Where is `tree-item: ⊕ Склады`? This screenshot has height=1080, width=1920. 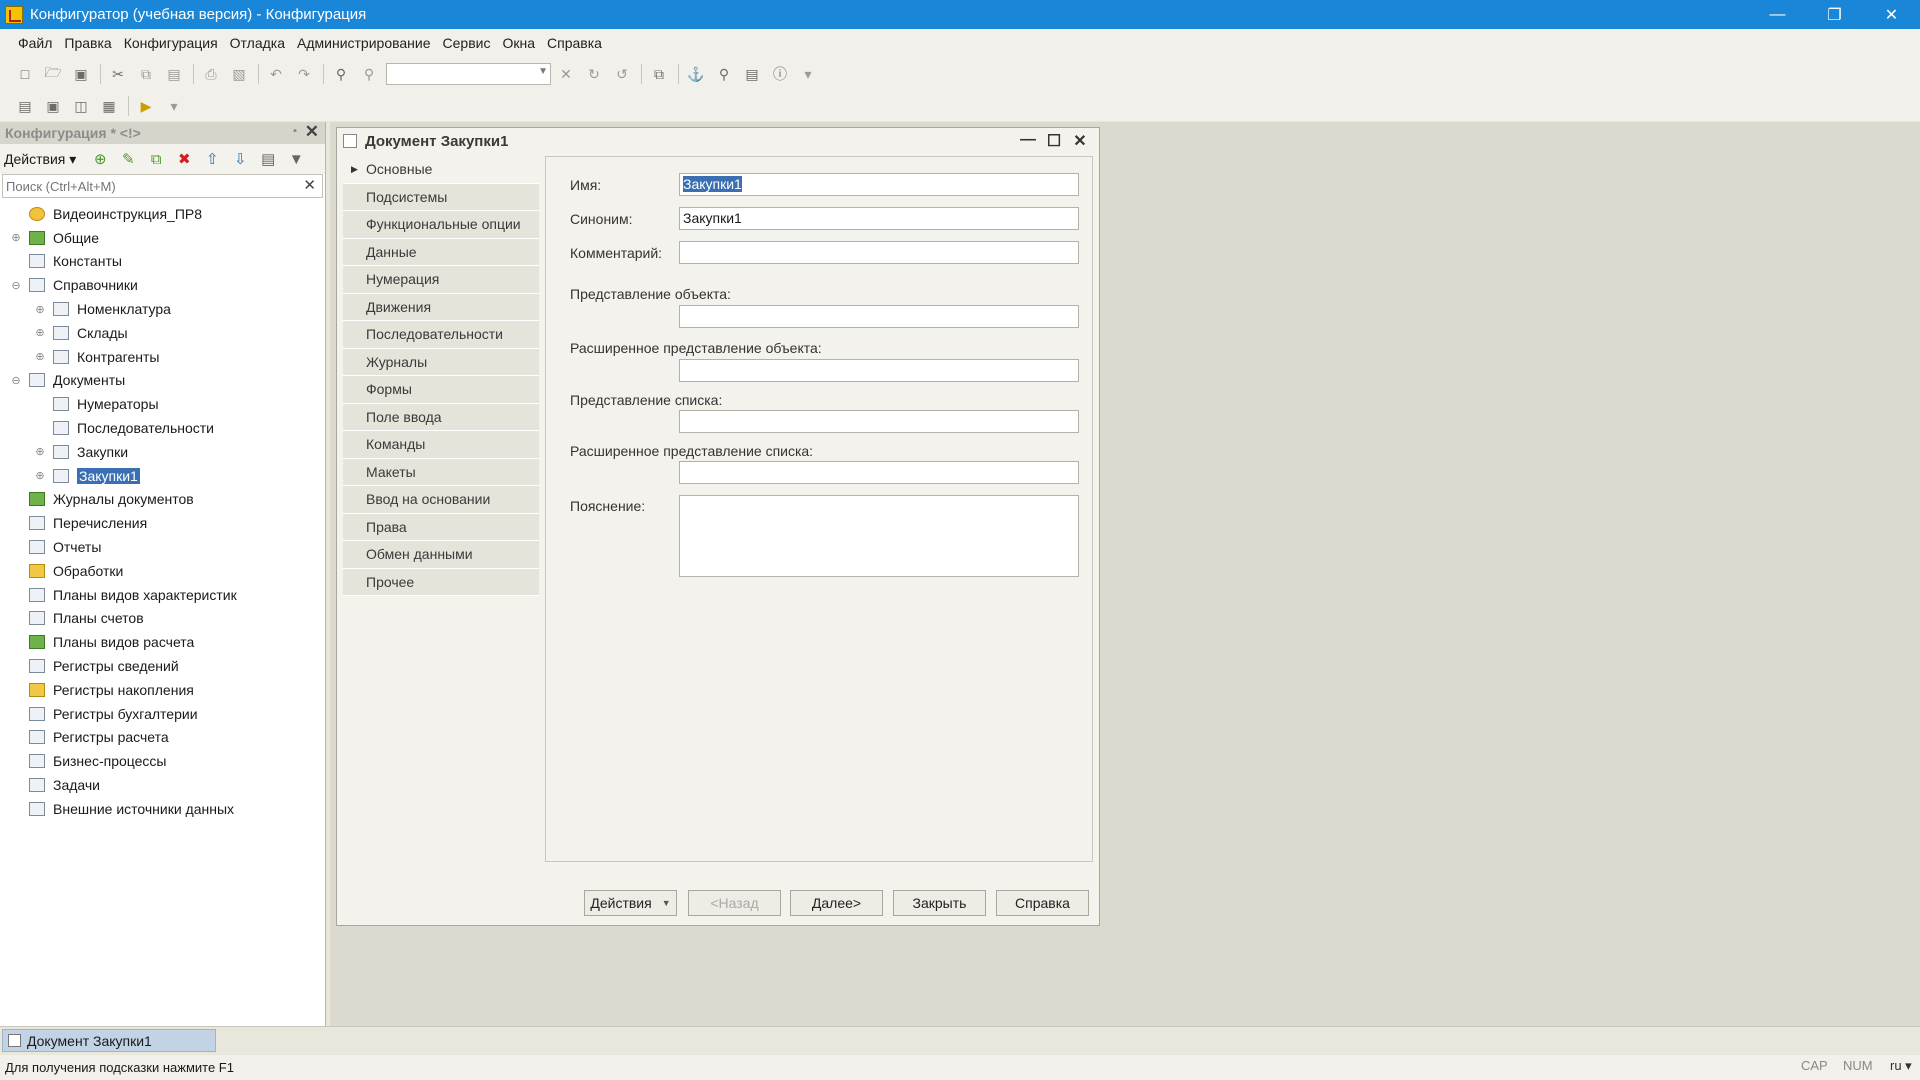 tree-item: ⊕ Склады is located at coordinates (162, 333).